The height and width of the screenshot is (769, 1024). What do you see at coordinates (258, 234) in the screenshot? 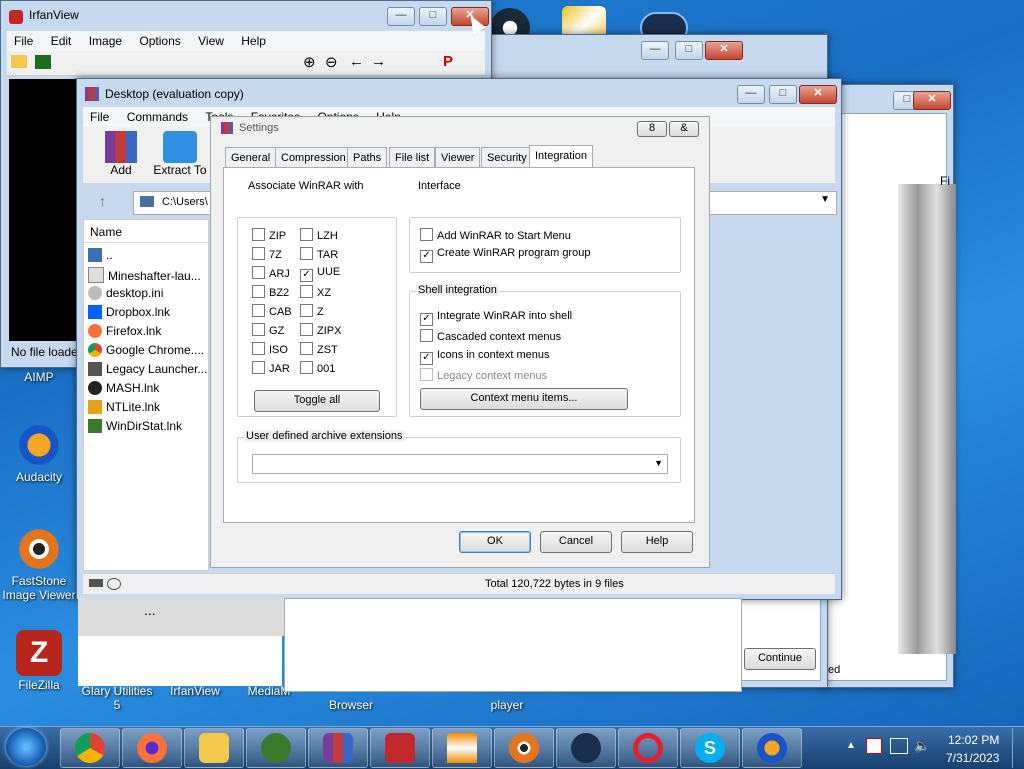
I see `assoc-zip-checkbox` at bounding box center [258, 234].